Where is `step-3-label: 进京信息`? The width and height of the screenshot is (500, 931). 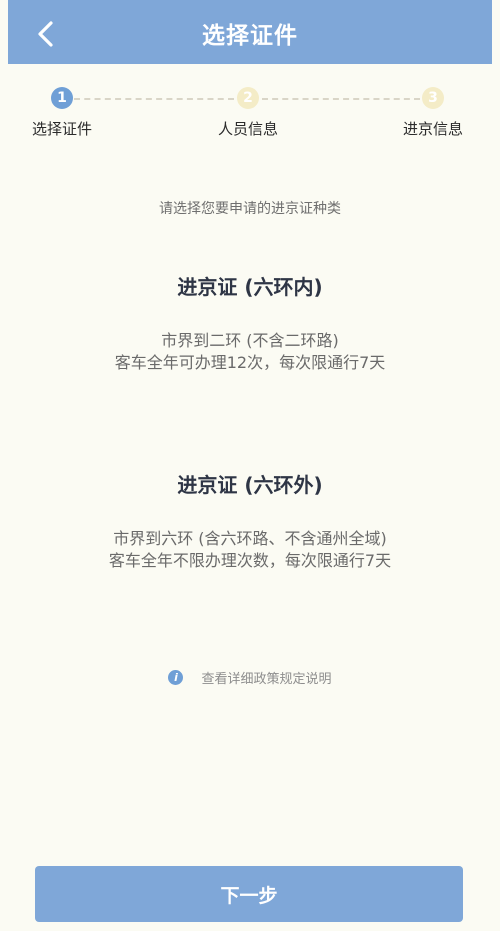 step-3-label: 进京信息 is located at coordinates (433, 129).